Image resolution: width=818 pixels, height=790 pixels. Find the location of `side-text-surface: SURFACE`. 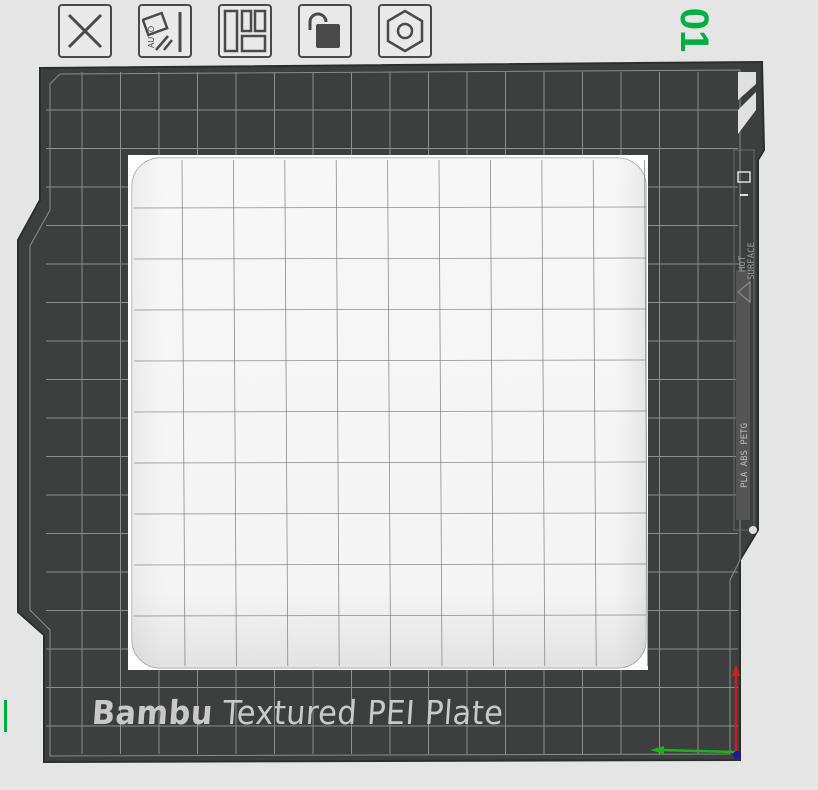

side-text-surface: SURFACE is located at coordinates (752, 261).